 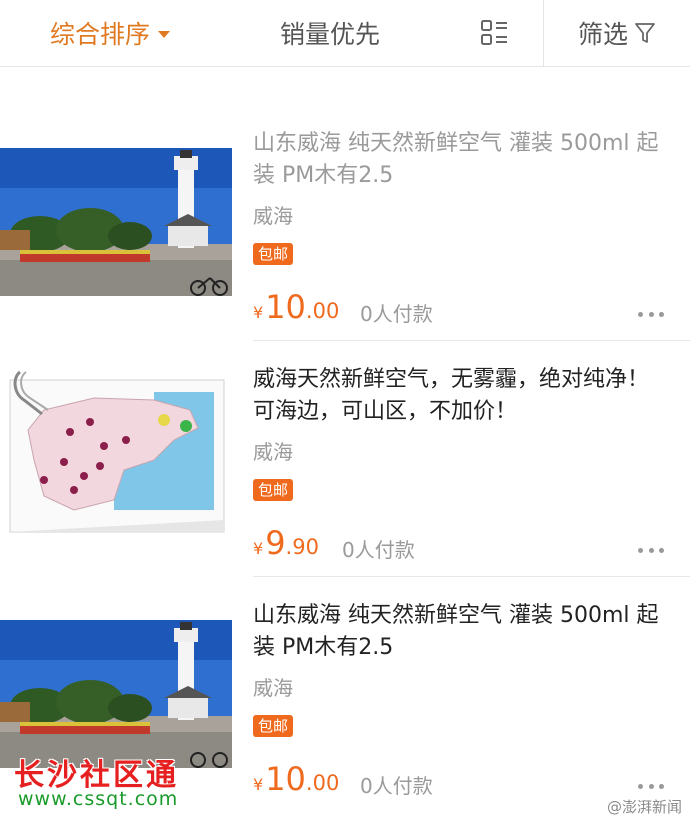 I want to click on caret-down-icon, so click(x=164, y=34).